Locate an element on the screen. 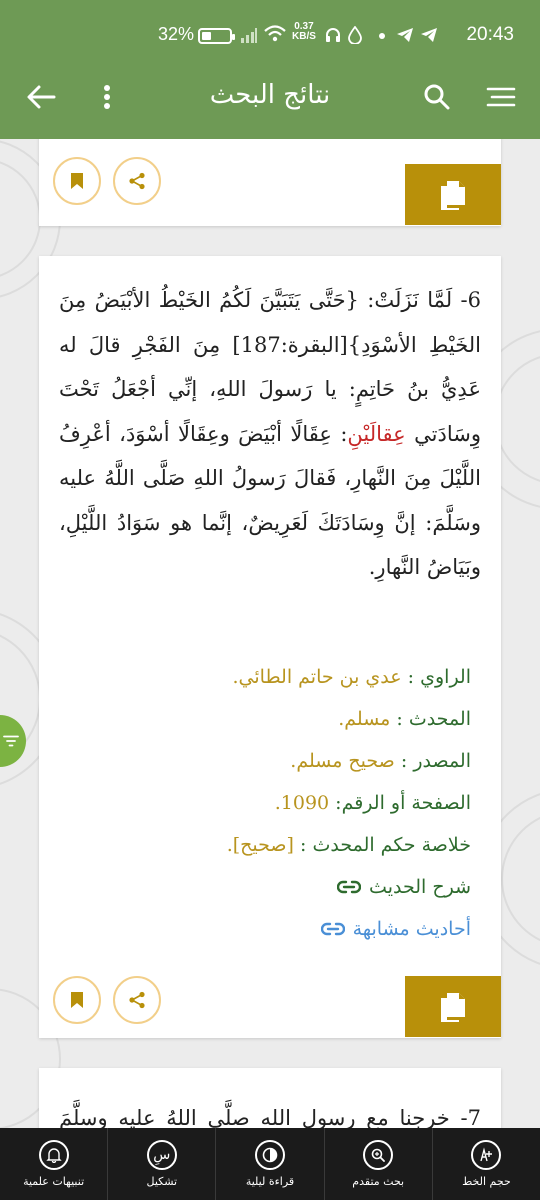 Image resolution: width=540 pixels, height=1200 pixels. source-value: صحيح مسلم. is located at coordinates (342, 761).